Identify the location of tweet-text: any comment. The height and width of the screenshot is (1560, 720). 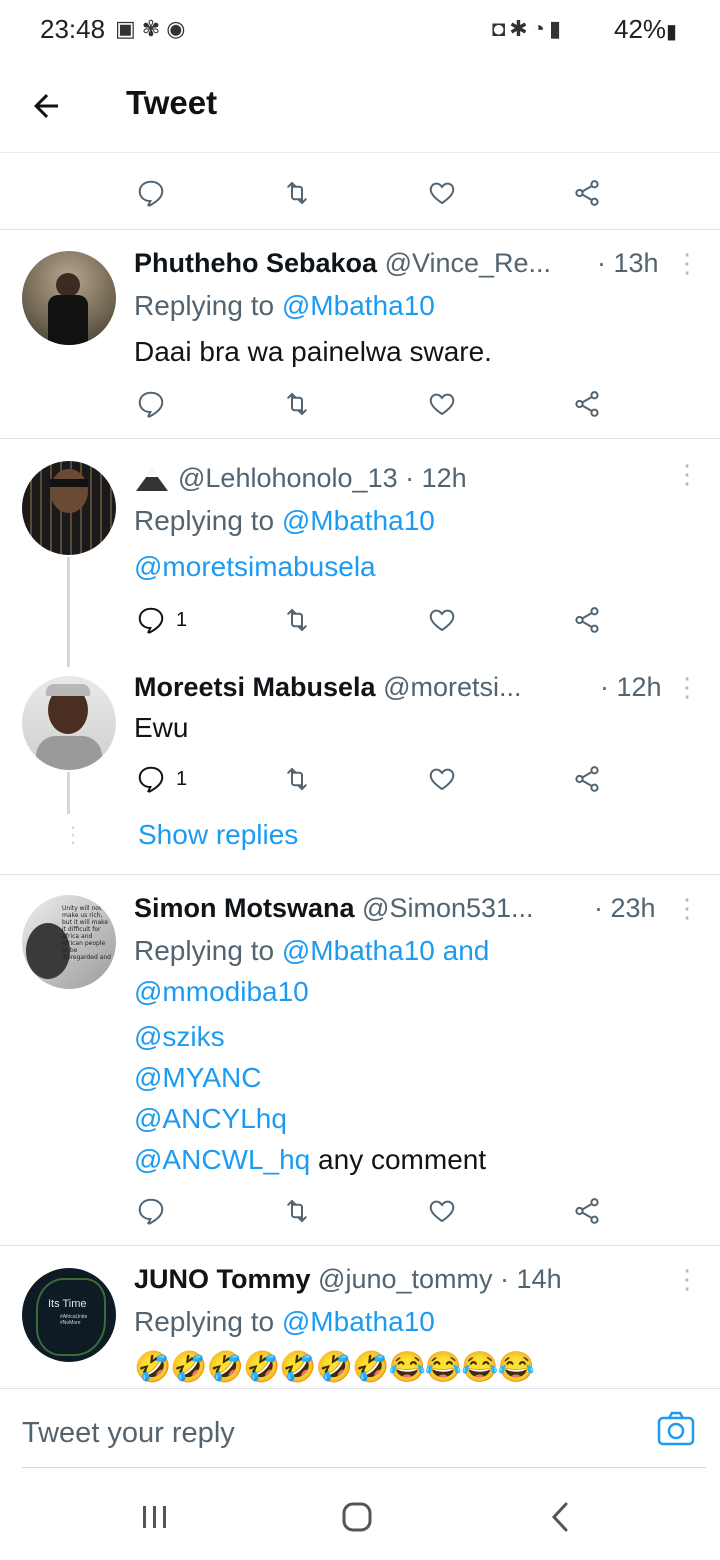
(398, 1159).